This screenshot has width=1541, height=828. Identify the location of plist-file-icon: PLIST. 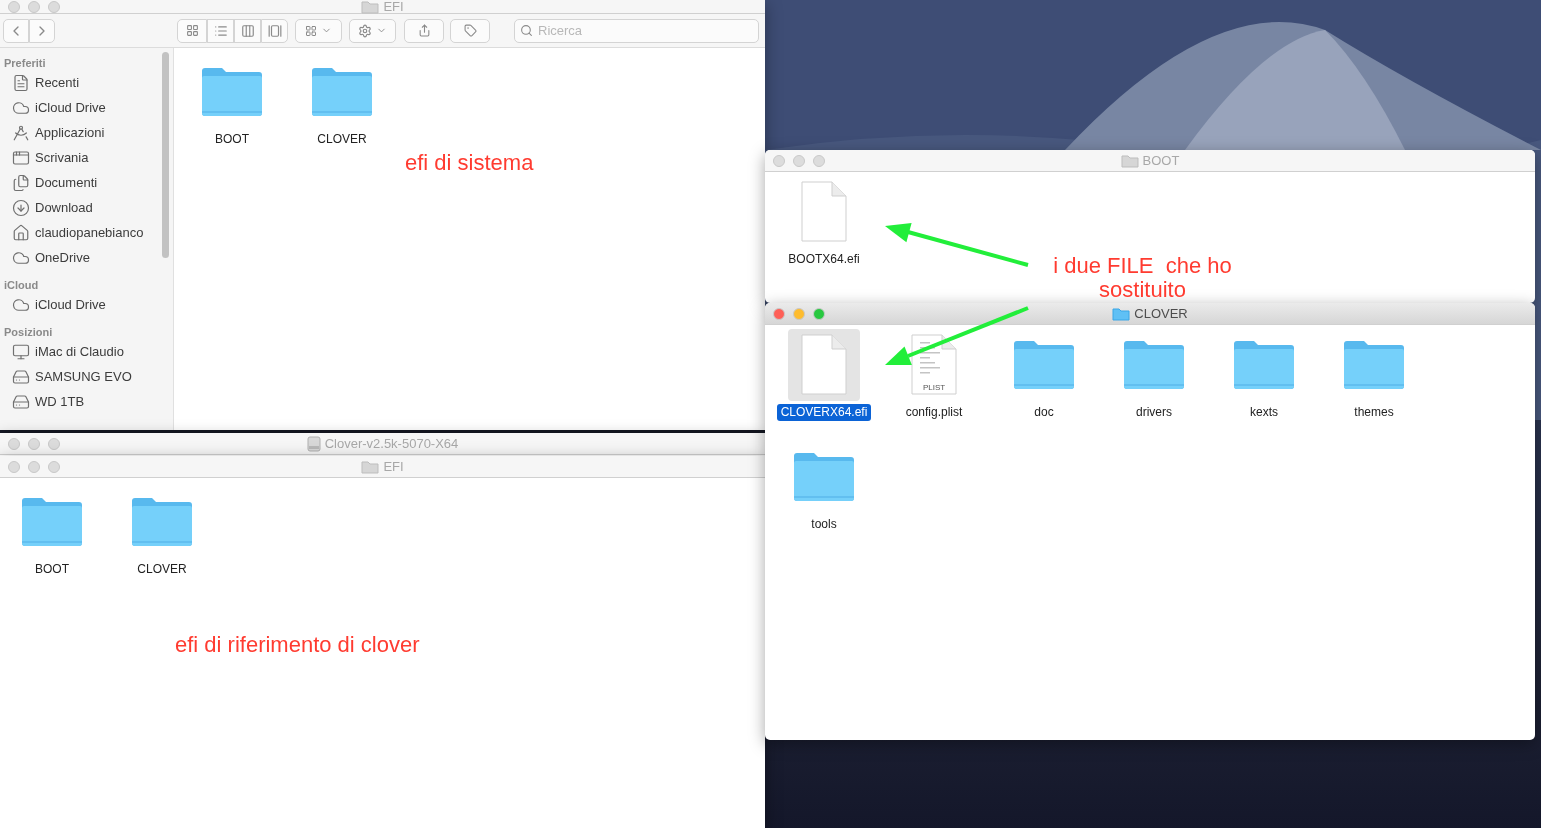
(934, 365).